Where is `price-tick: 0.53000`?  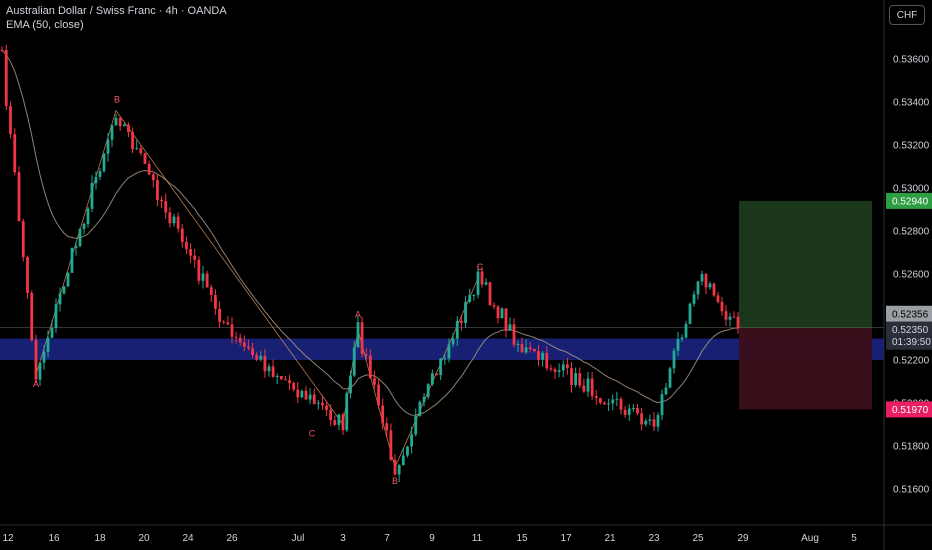
price-tick: 0.53000 is located at coordinates (911, 189).